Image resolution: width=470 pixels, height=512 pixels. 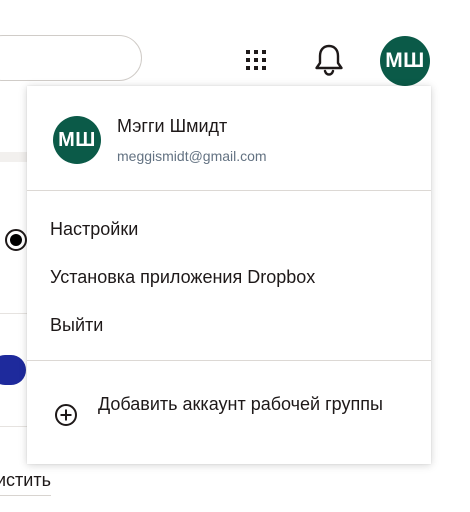 What do you see at coordinates (405, 61) in the screenshot?
I see `account-avatar-button: МШ` at bounding box center [405, 61].